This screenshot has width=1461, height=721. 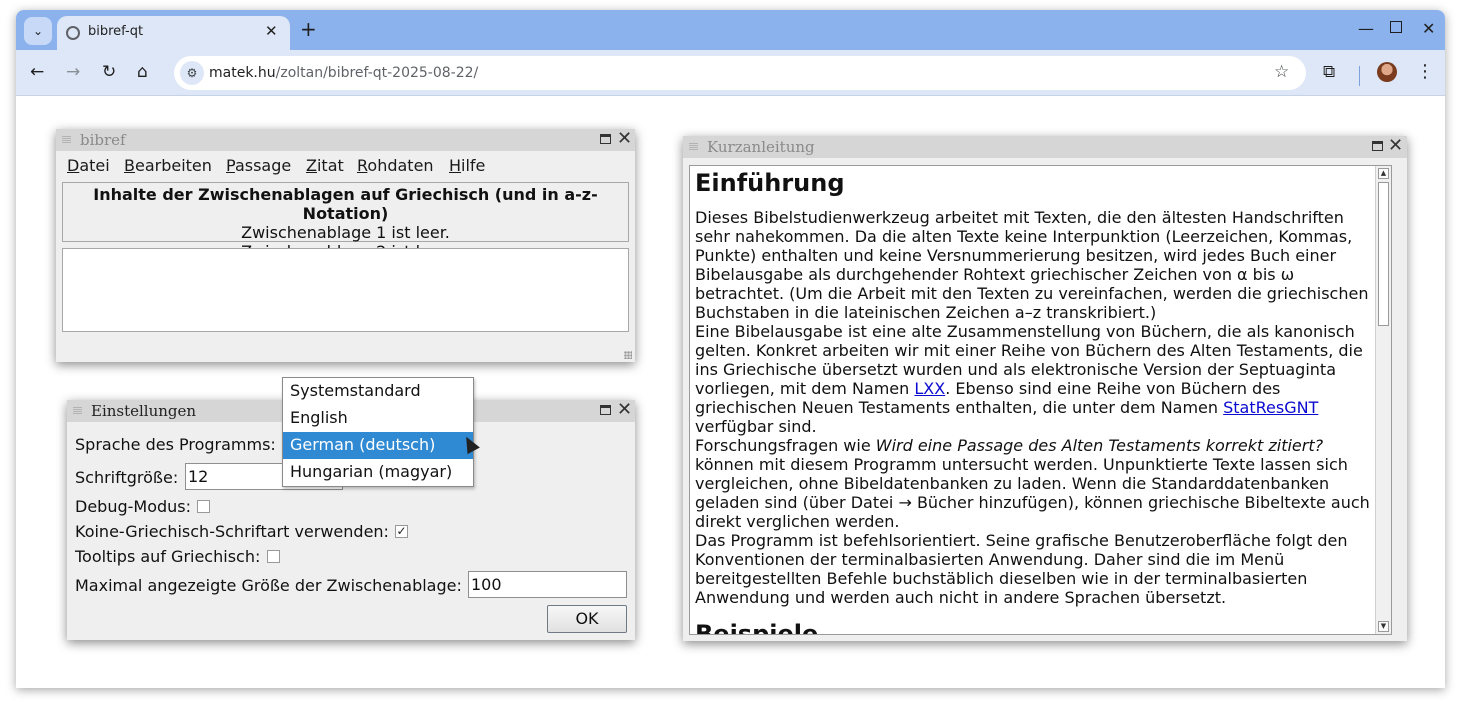 What do you see at coordinates (1425, 71) in the screenshot?
I see `menu-icon: ⋮` at bounding box center [1425, 71].